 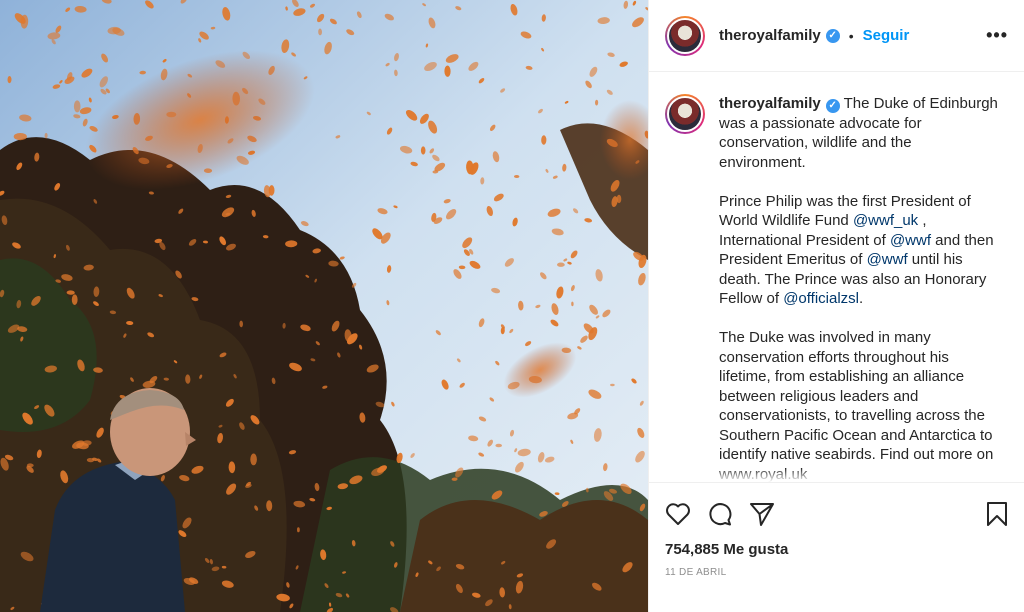 What do you see at coordinates (886, 35) in the screenshot?
I see `follow-button: Seguir` at bounding box center [886, 35].